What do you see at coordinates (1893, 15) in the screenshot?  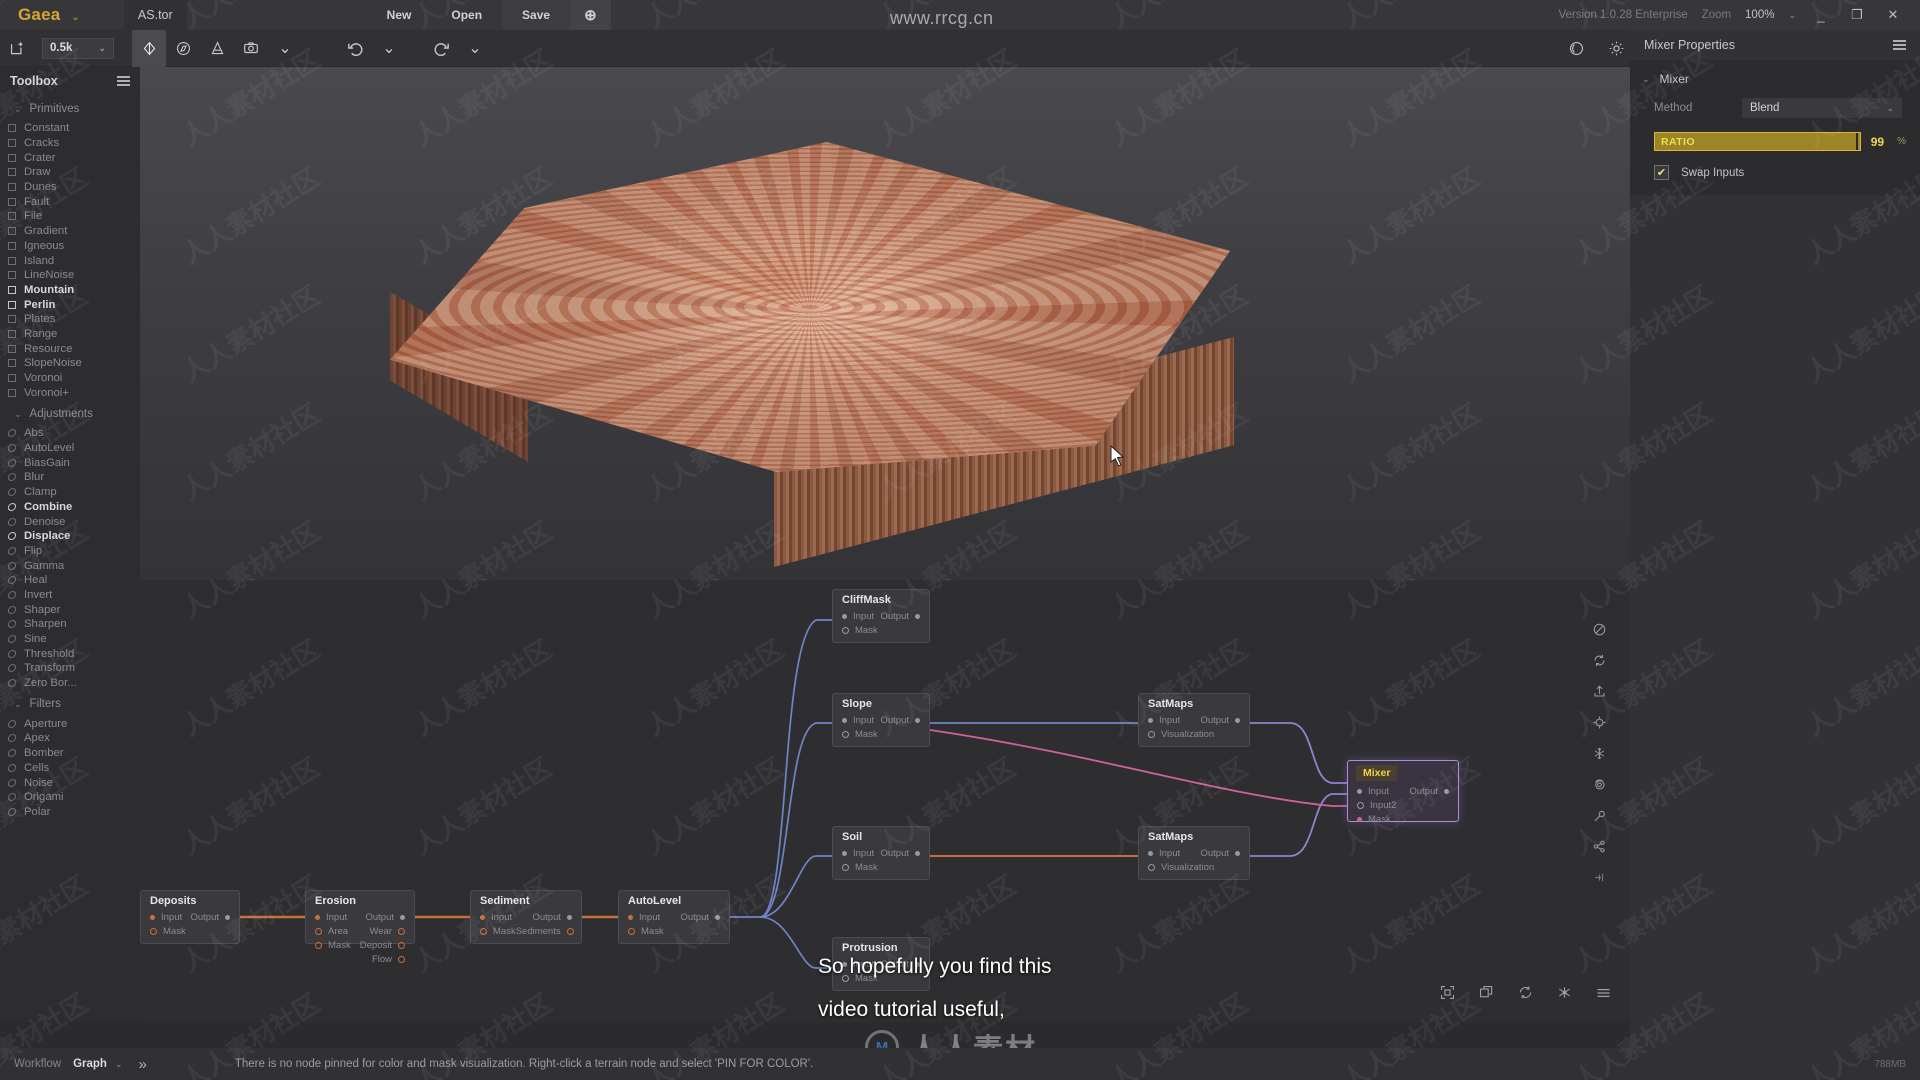 I see `close-button: ✕` at bounding box center [1893, 15].